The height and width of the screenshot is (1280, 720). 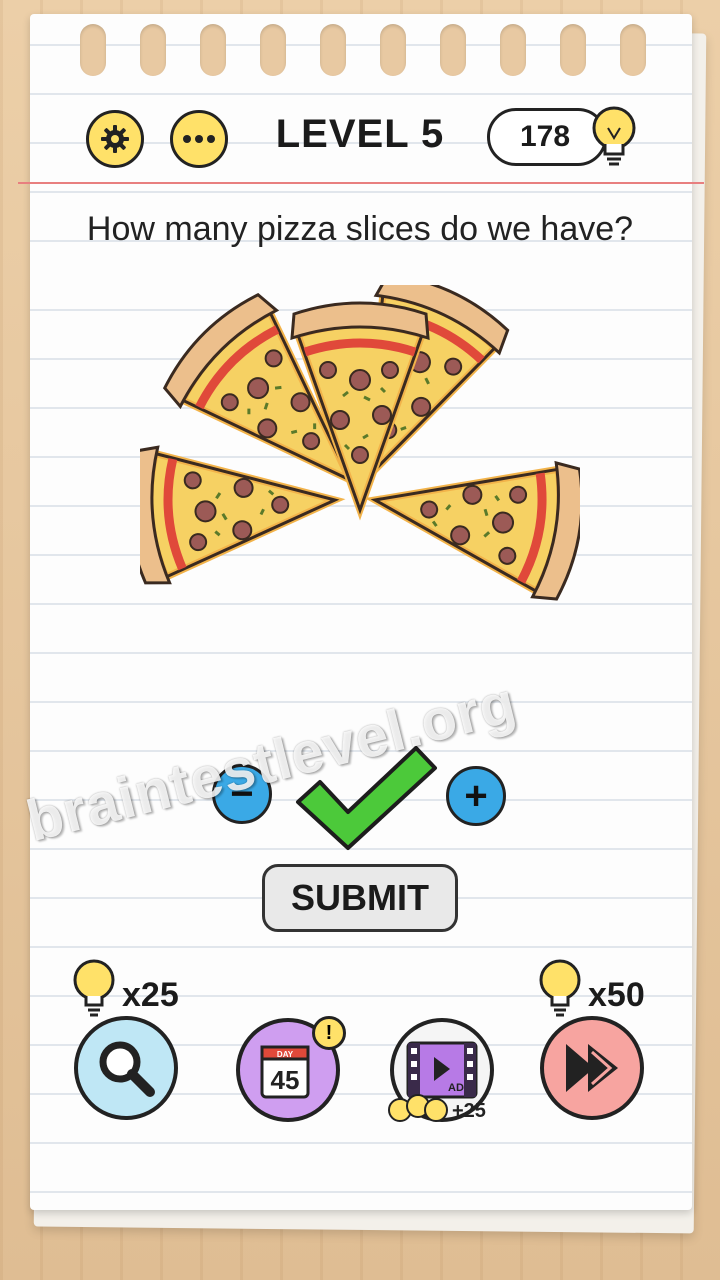 I want to click on lightbulbs-reward-icon, so click(x=418, y=1108).